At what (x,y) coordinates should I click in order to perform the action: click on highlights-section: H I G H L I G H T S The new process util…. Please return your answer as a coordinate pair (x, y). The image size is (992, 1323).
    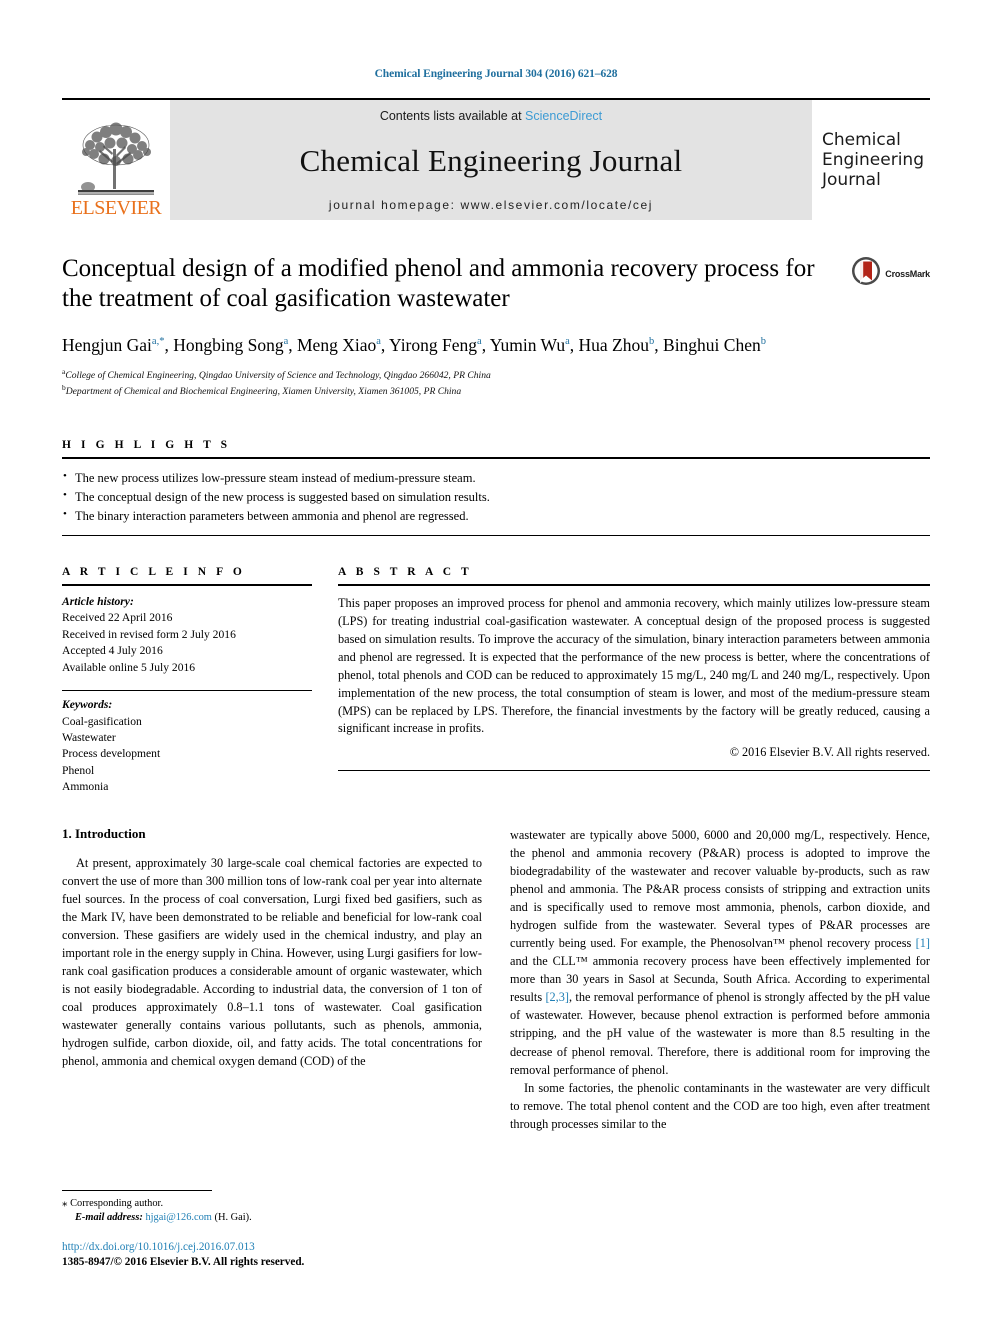
    Looking at the image, I should click on (496, 487).